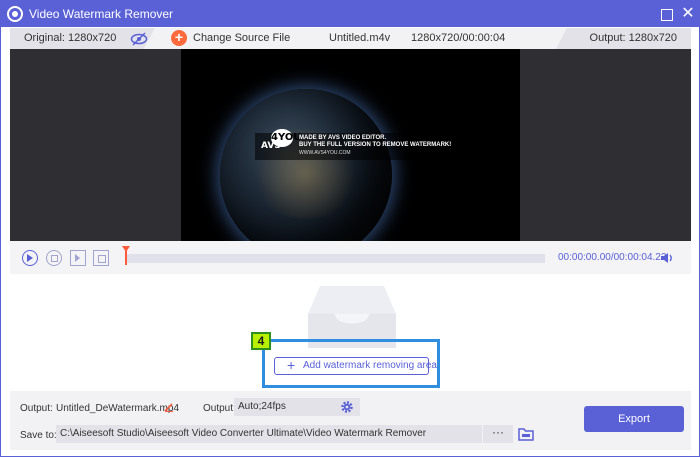 This screenshot has height=457, width=700. I want to click on add-watermark-area-label: Add watermark removing area, so click(370, 365).